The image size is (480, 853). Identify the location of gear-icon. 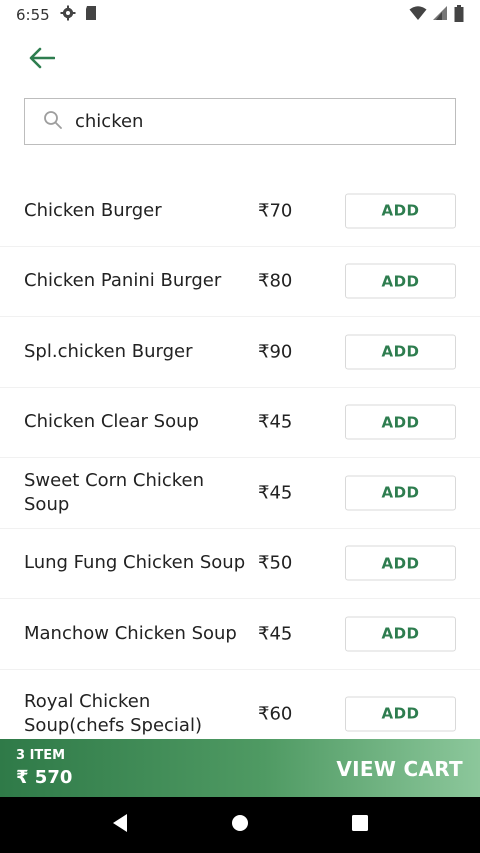
(68, 15).